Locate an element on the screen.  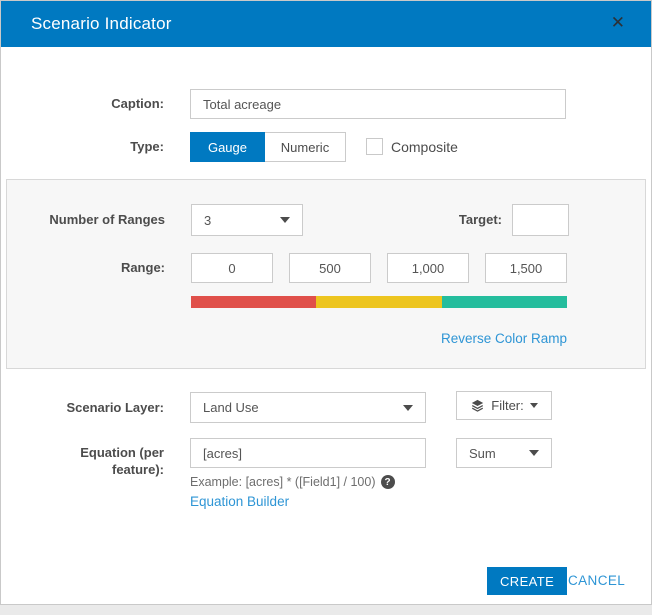
ramp-segment-green is located at coordinates (504, 302).